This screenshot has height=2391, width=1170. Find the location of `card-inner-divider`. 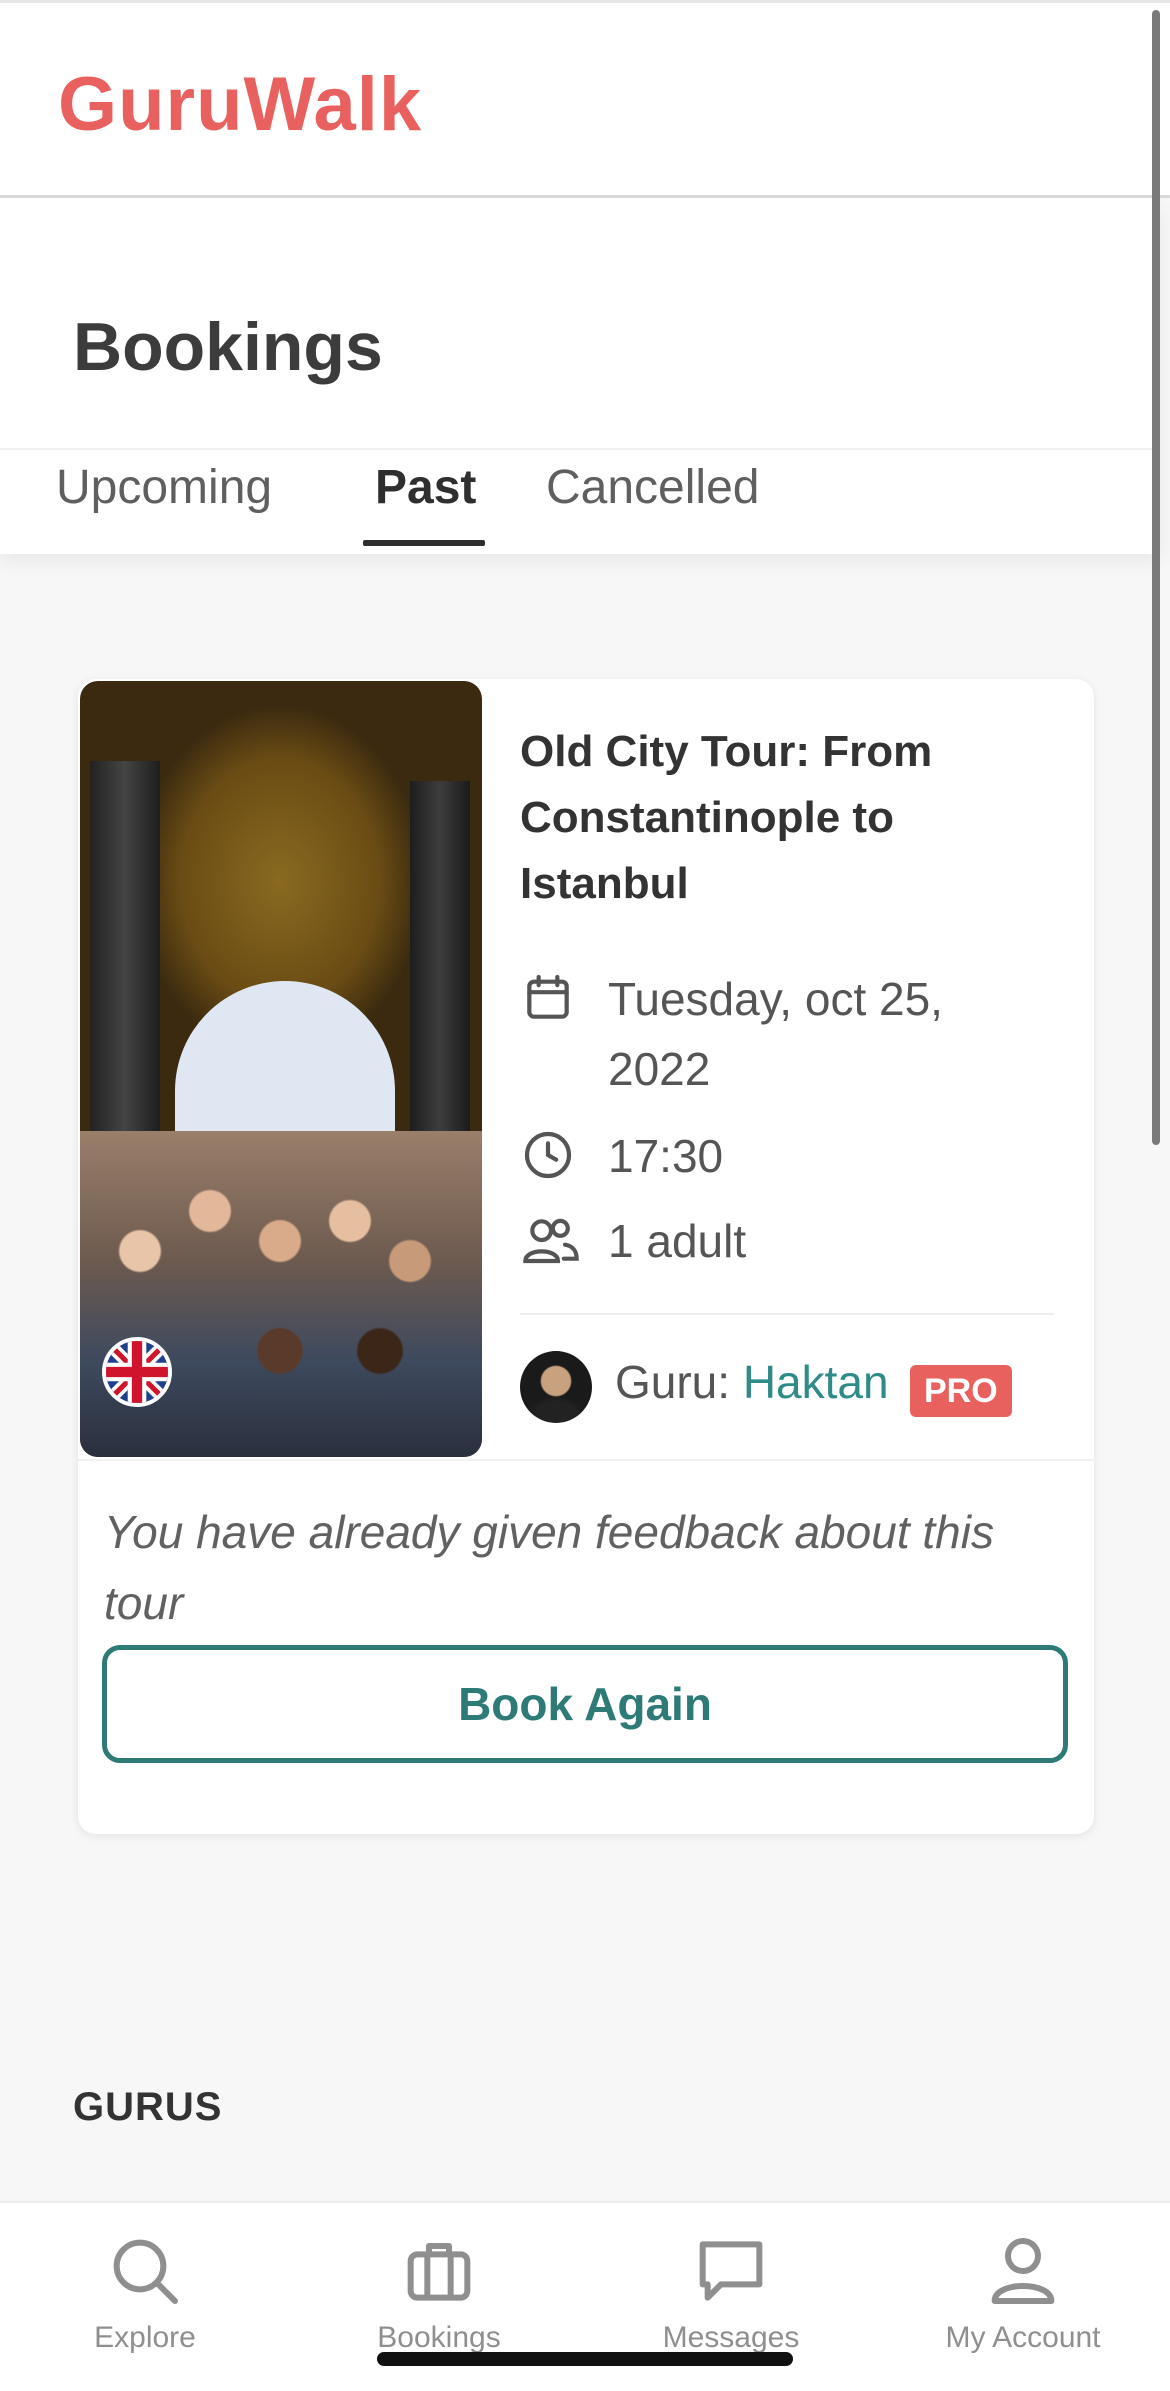

card-inner-divider is located at coordinates (787, 1314).